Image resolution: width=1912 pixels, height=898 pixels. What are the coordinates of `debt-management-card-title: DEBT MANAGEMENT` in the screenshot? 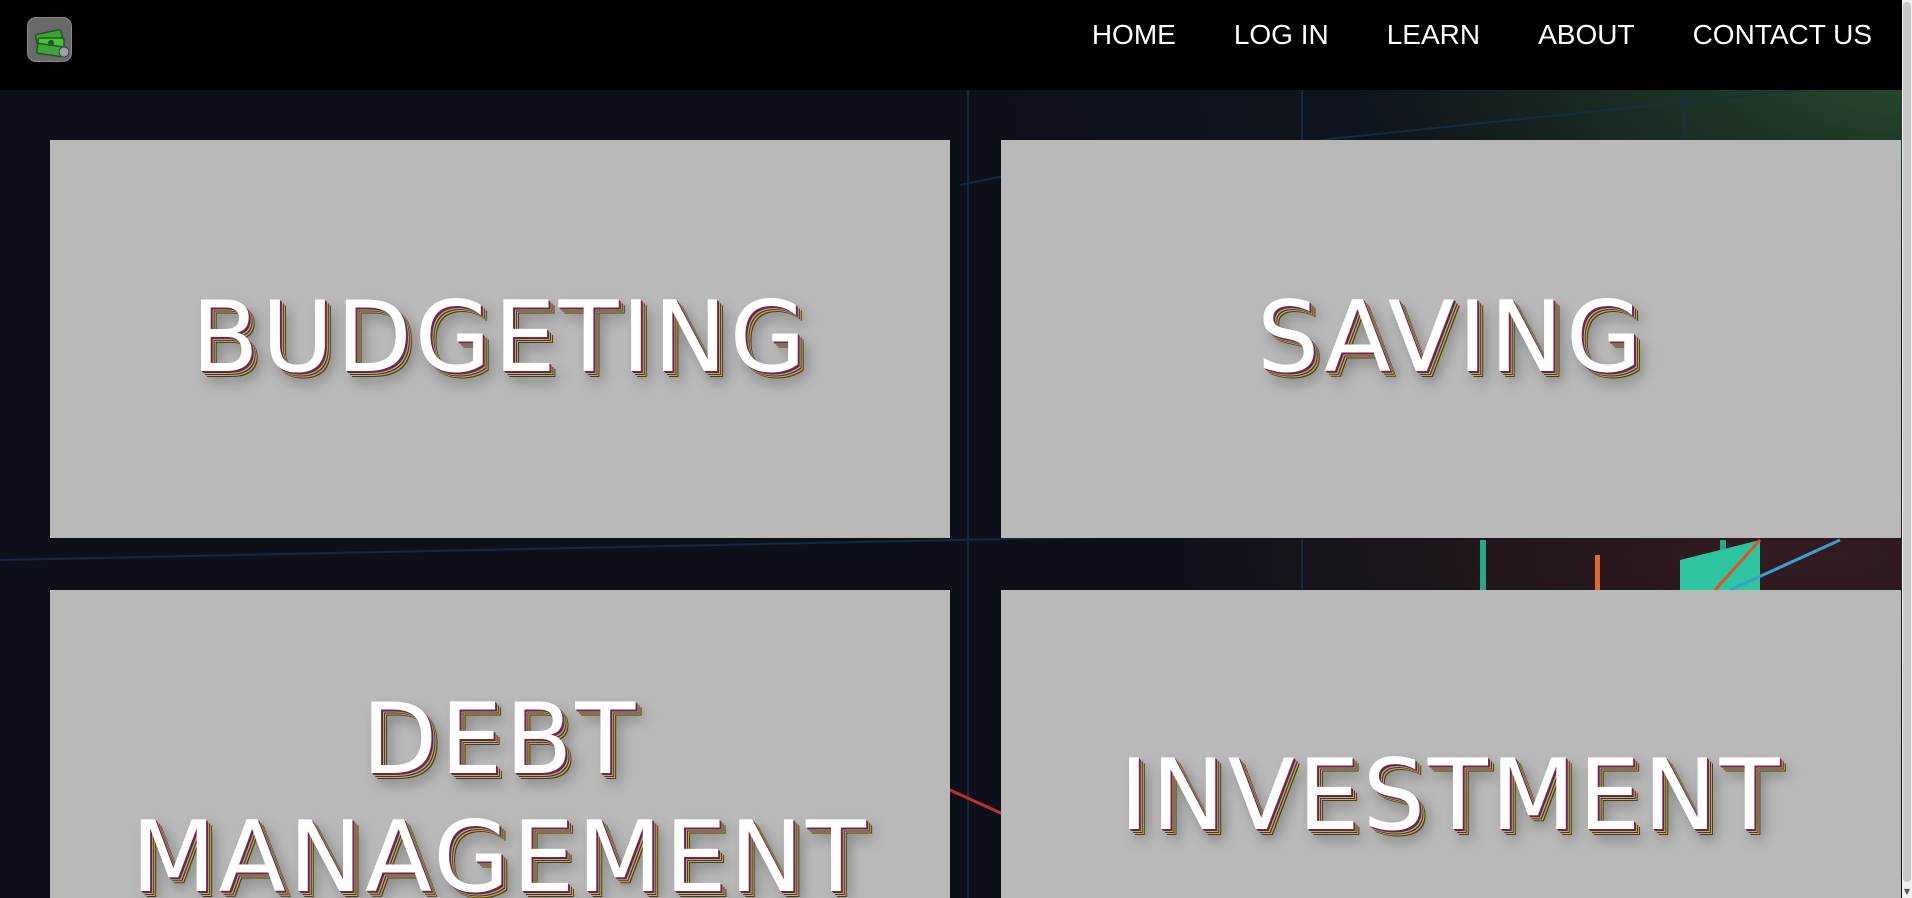 It's located at (500, 790).